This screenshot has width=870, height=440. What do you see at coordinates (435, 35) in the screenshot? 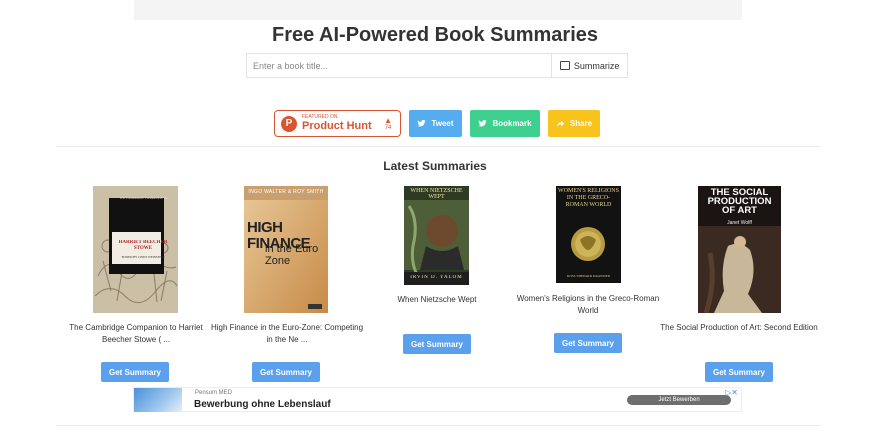
I see `page-title: Free AI-Powered Book Summaries` at bounding box center [435, 35].